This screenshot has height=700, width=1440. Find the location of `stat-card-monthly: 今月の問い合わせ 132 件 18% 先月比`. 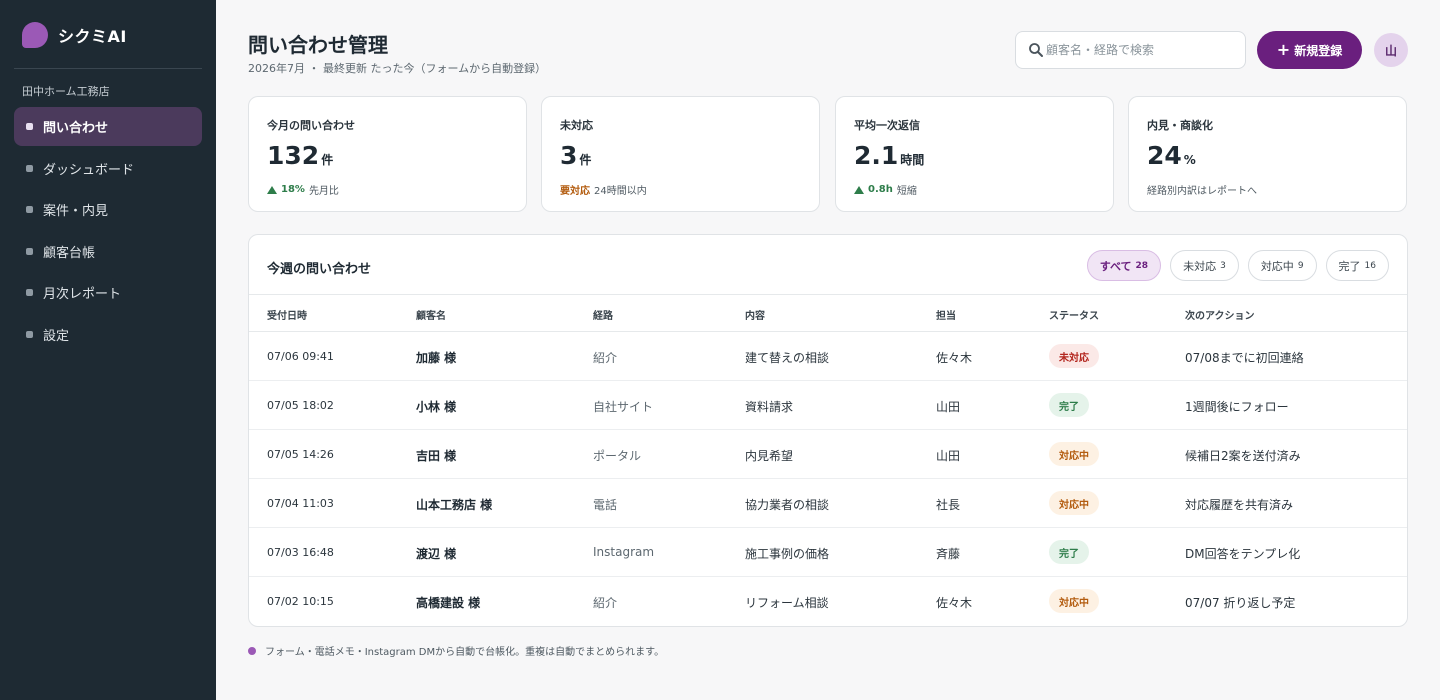

stat-card-monthly: 今月の問い合わせ 132 件 18% 先月比 is located at coordinates (387, 154).